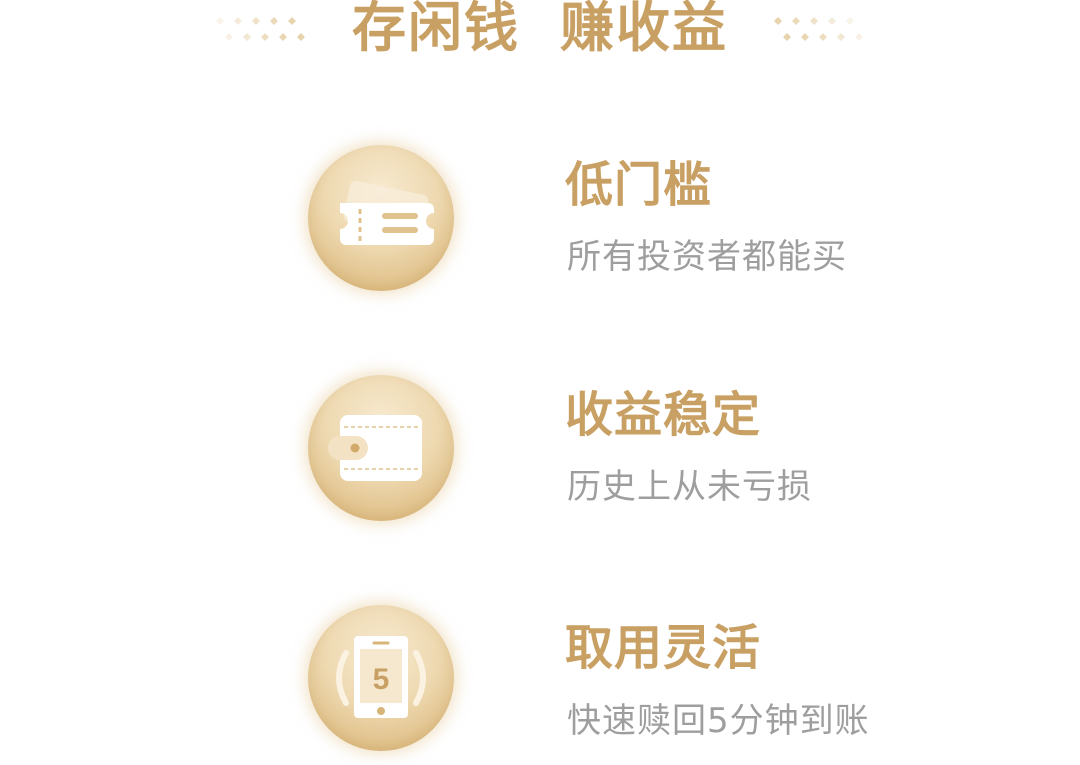 This screenshot has width=1080, height=765. I want to click on feature-title: 低门槛, so click(639, 185).